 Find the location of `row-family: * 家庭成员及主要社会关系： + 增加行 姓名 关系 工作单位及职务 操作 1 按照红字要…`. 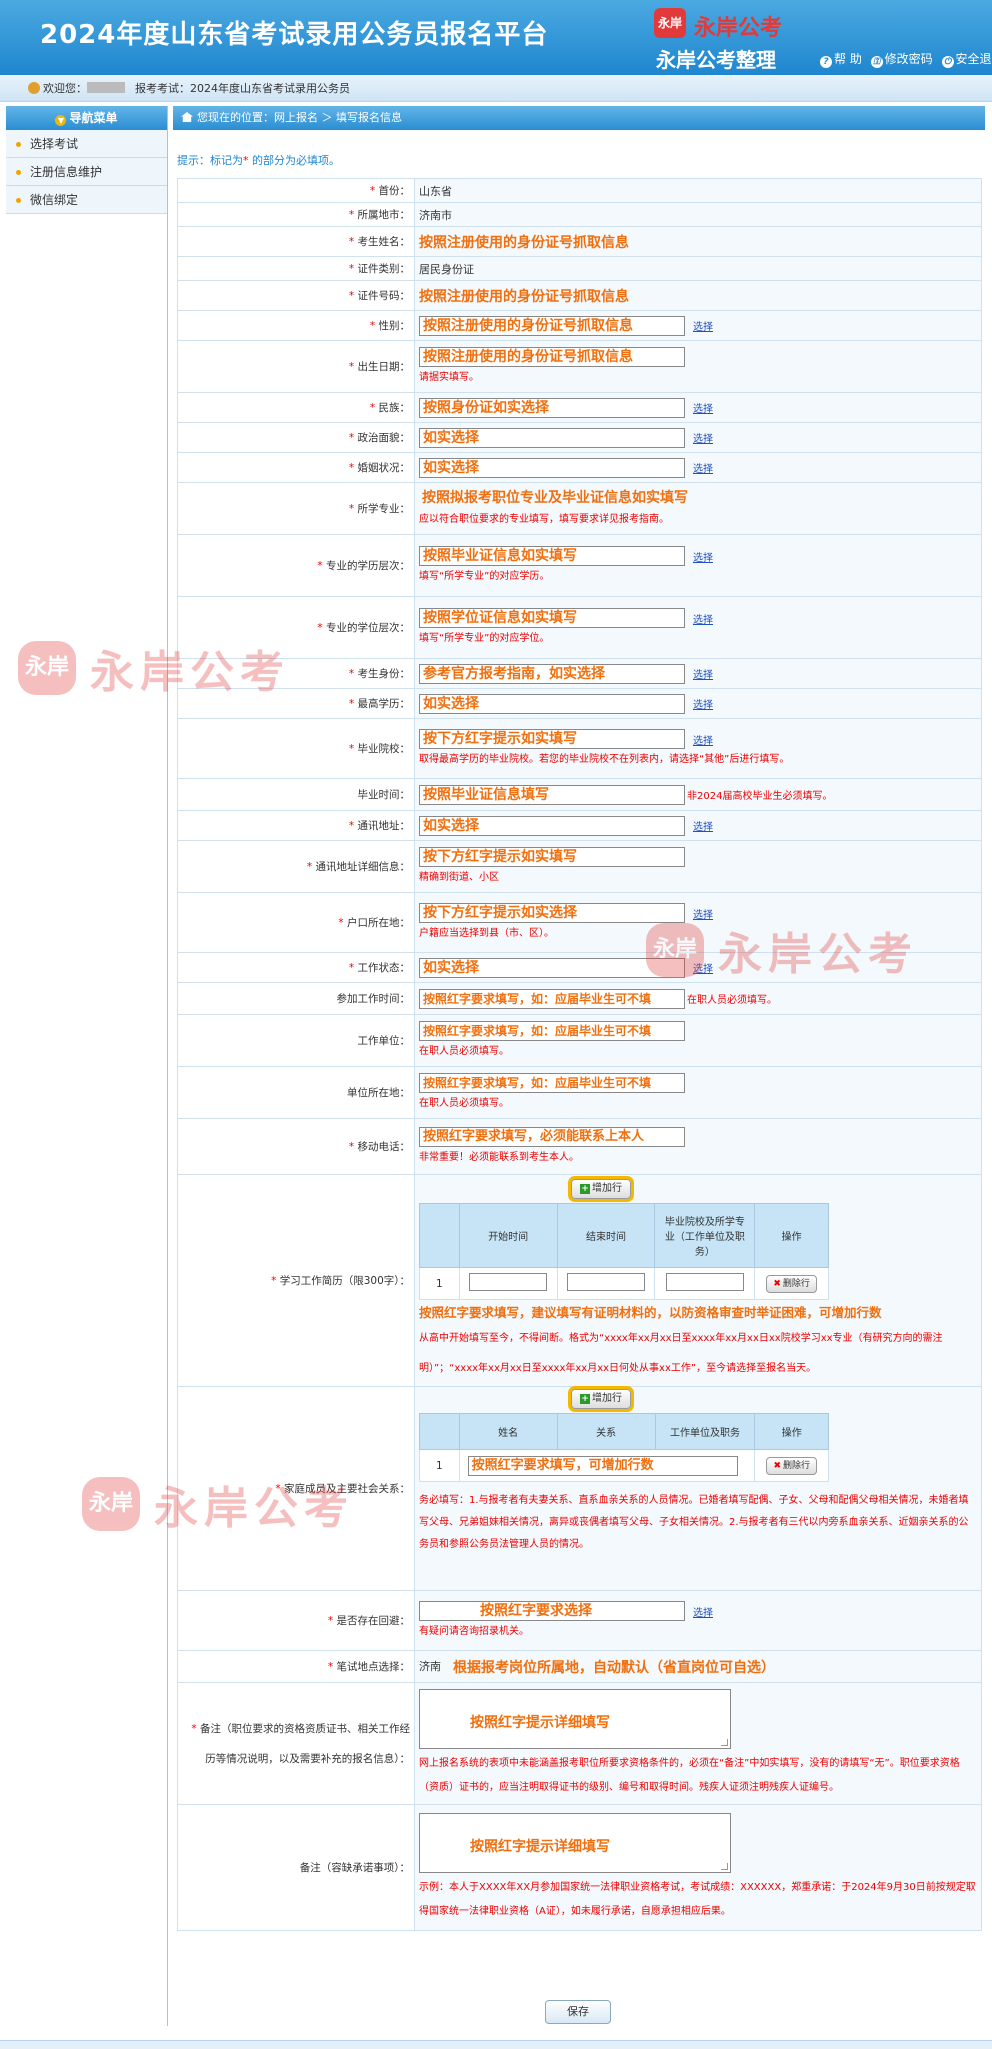

row-family: * 家庭成员及主要社会关系： + 增加行 姓名 关系 工作单位及职务 操作 1 按照红字要… is located at coordinates (579, 1488).